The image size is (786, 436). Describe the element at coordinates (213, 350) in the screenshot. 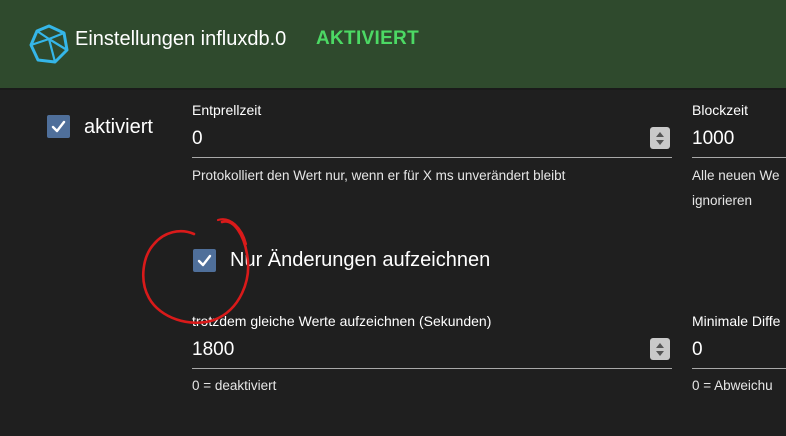

I see `changes-relog-input: 1800` at that location.